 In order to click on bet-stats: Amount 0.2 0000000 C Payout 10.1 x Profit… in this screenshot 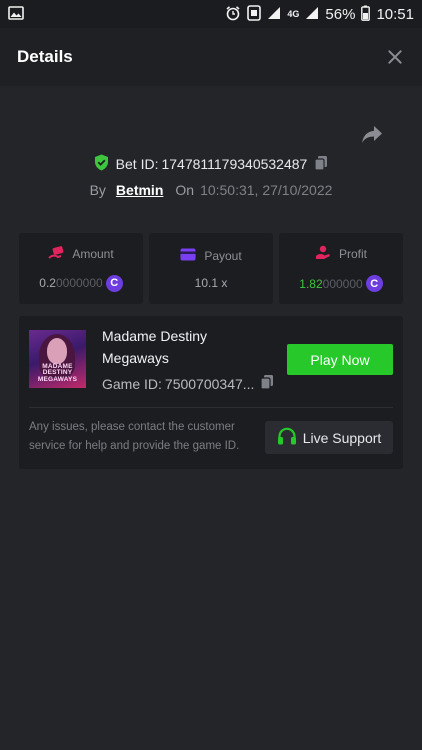, I will do `click(211, 268)`.